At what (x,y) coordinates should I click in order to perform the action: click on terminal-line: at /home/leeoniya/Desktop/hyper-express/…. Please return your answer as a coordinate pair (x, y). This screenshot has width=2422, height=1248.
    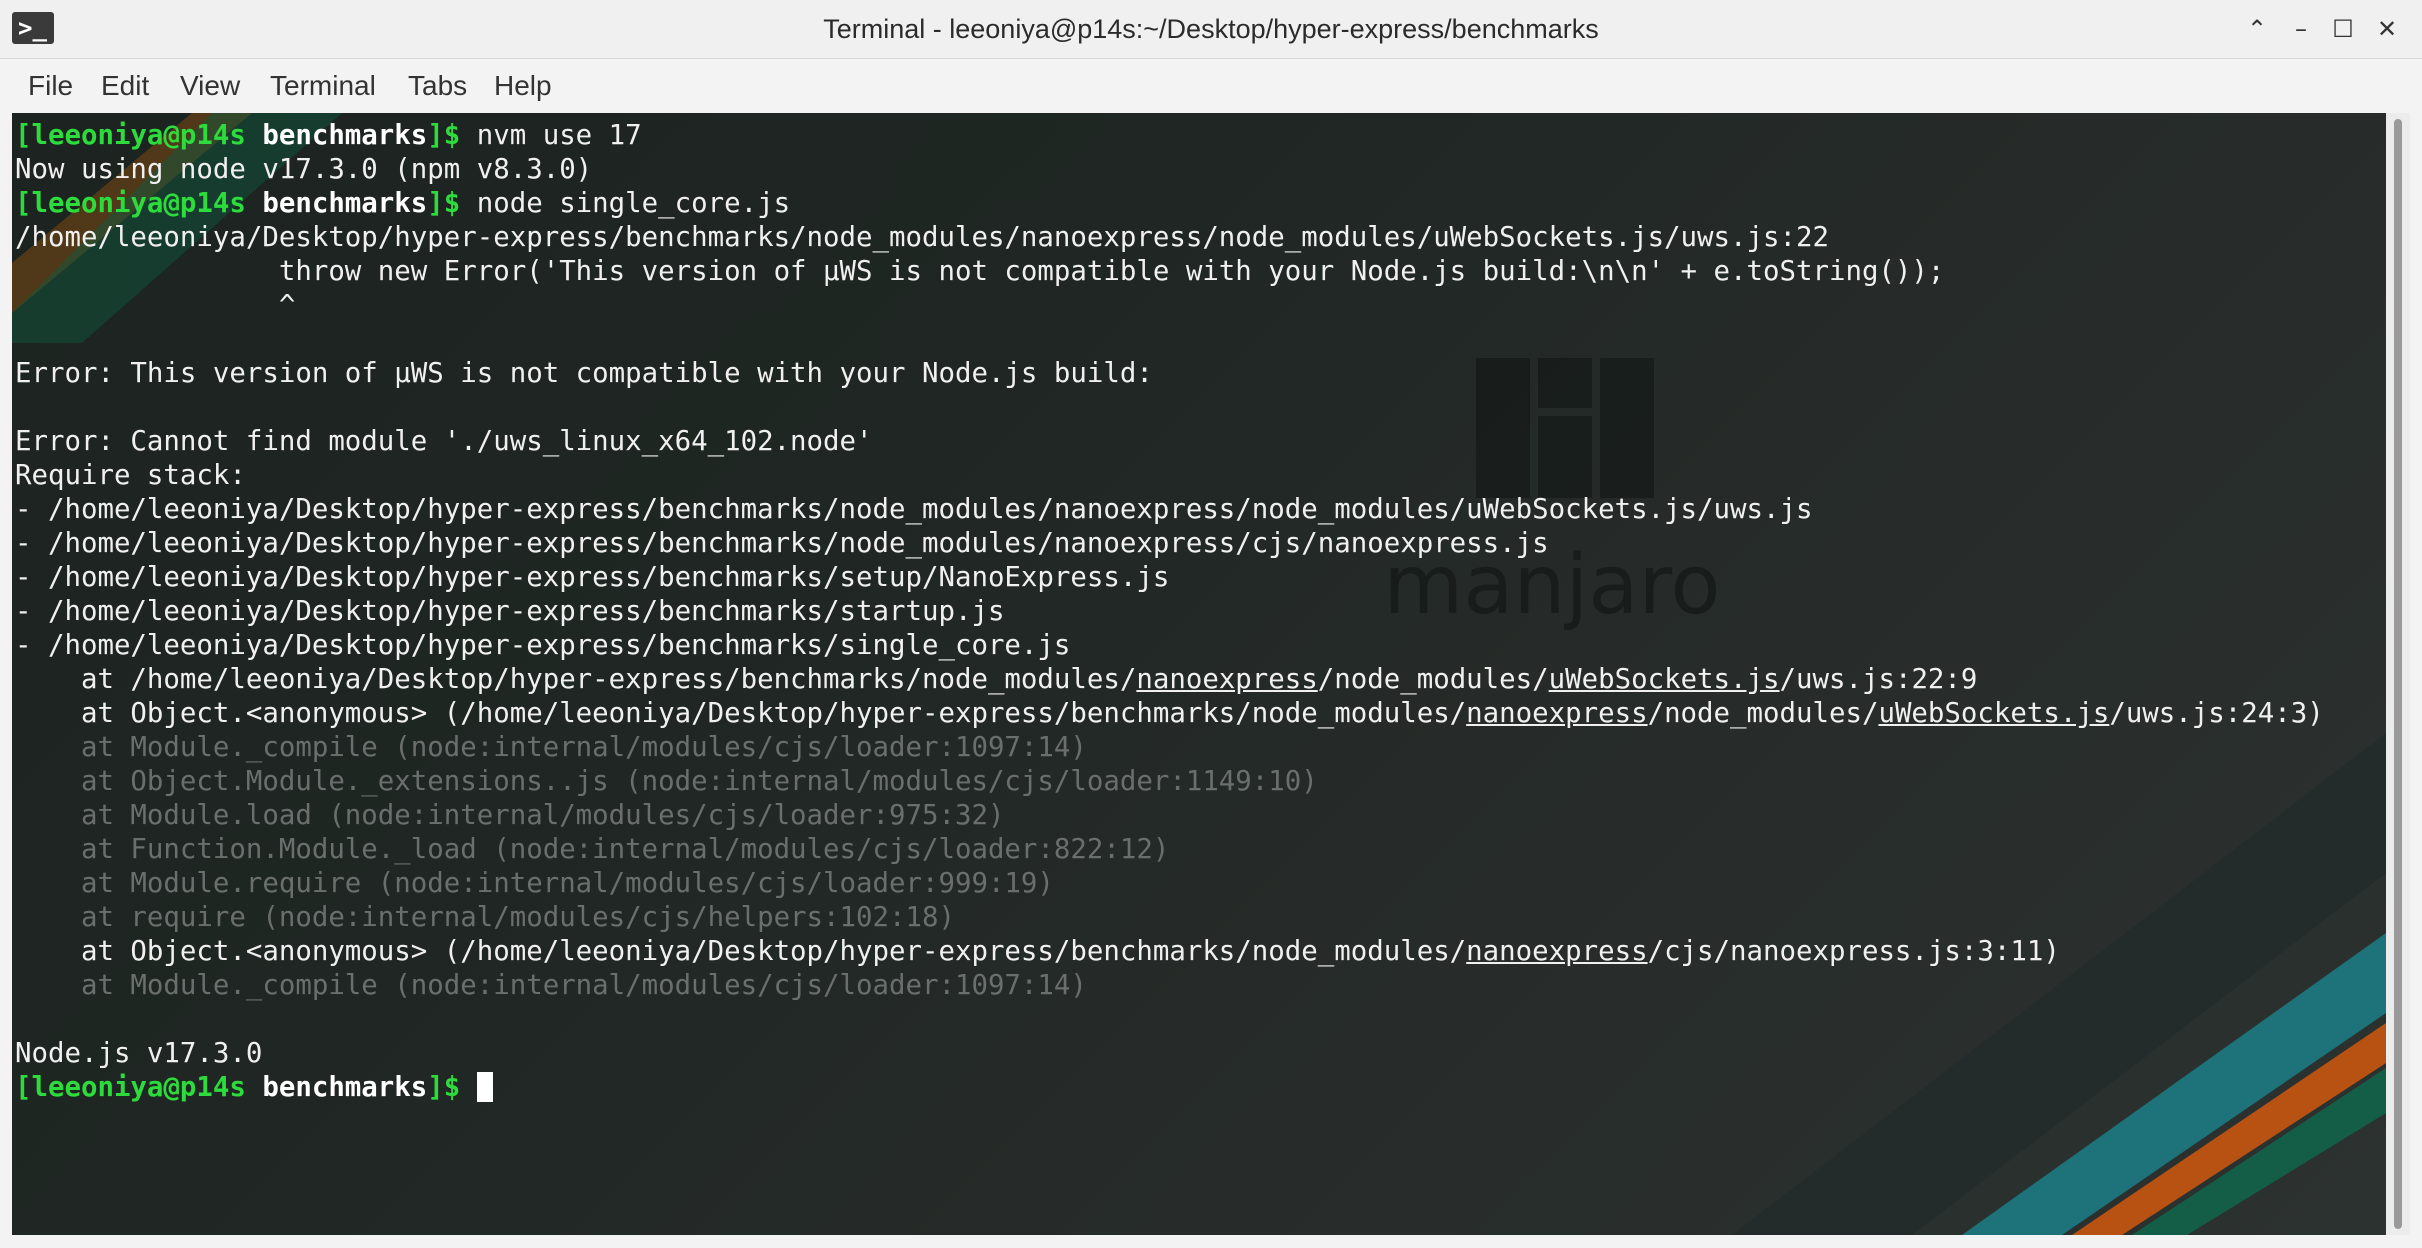
    Looking at the image, I should click on (1169, 680).